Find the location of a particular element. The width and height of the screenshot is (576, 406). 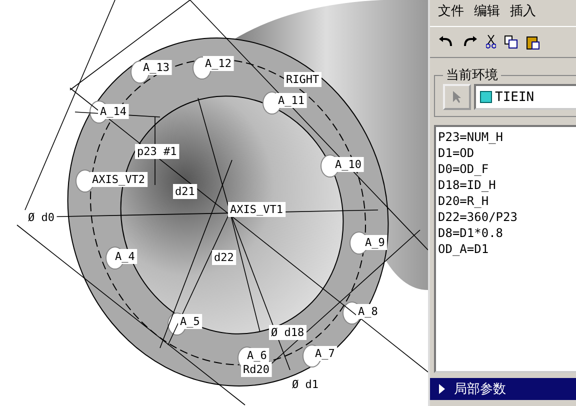

section-header: 局部参数 is located at coordinates (503, 389).